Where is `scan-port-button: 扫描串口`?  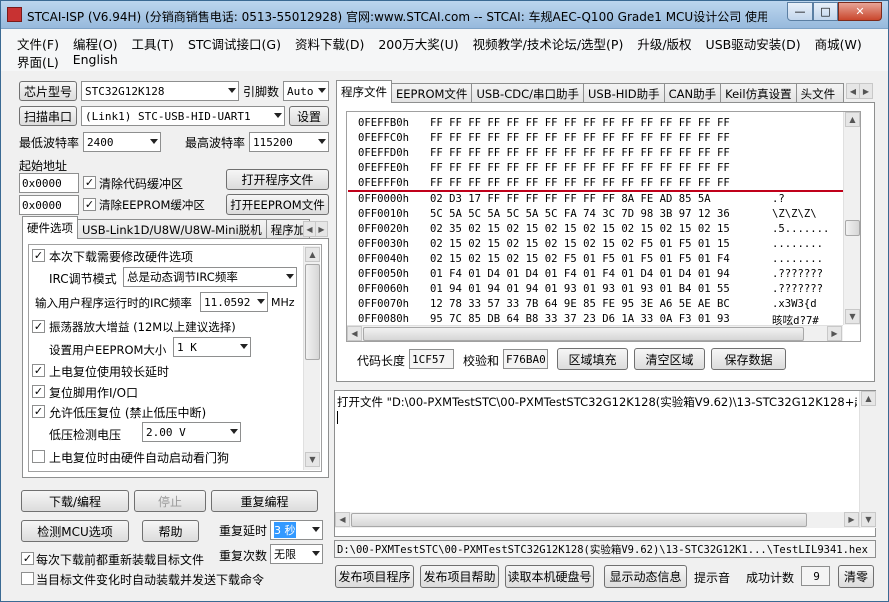 scan-port-button: 扫描串口 is located at coordinates (48, 116).